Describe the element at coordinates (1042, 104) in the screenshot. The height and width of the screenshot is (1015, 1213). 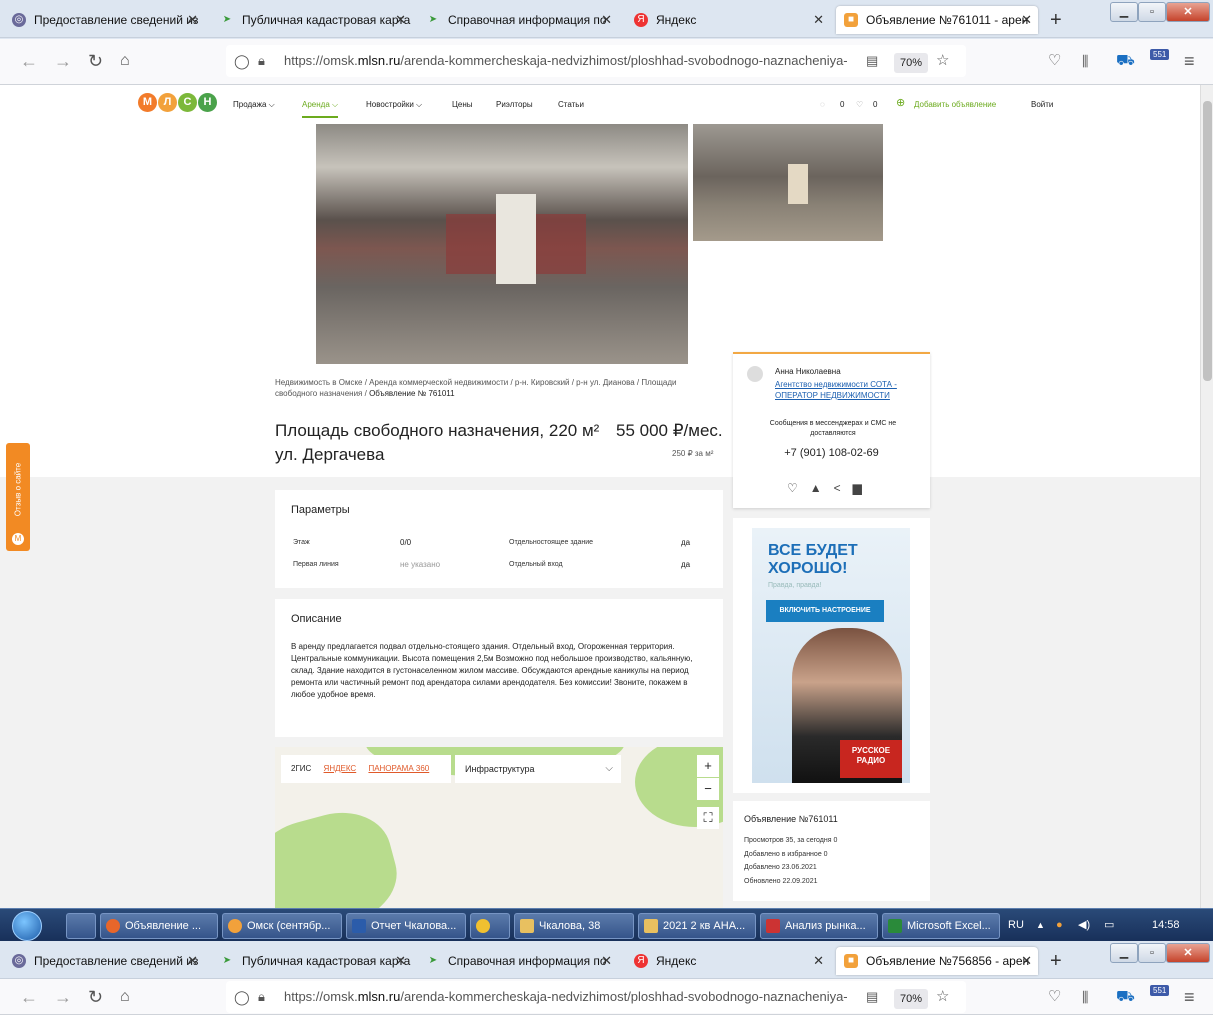
I see `login-link: Войти` at that location.